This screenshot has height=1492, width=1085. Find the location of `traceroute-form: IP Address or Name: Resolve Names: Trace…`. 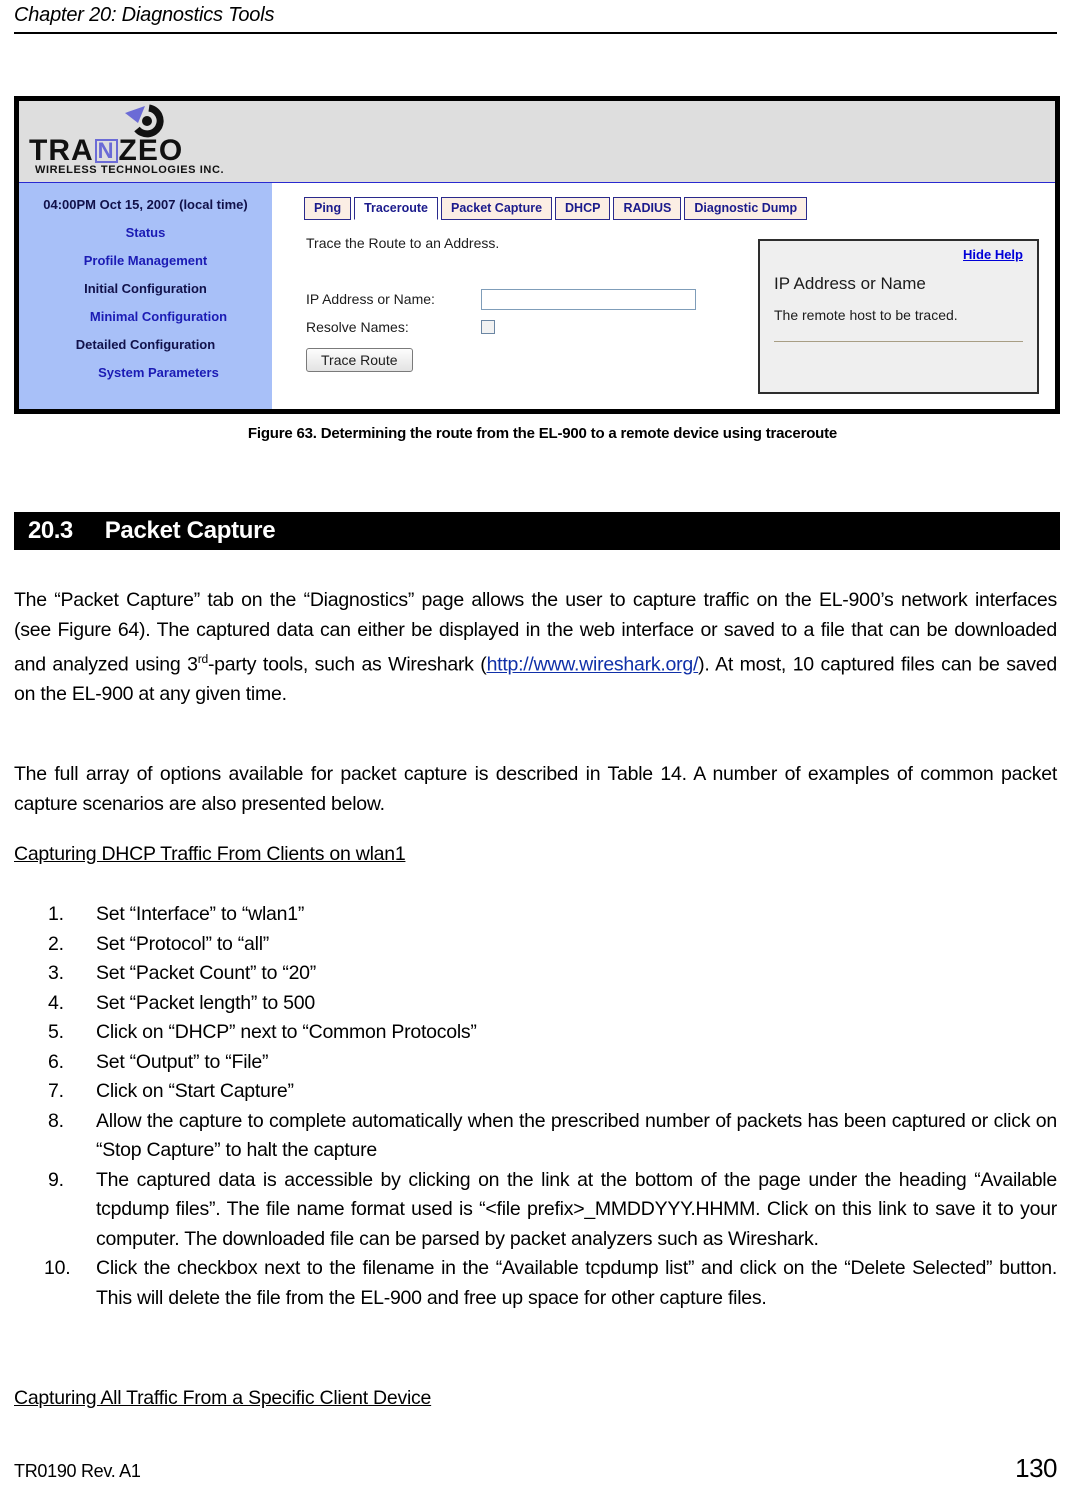

traceroute-form: IP Address or Name: Resolve Names: Trace… is located at coordinates (521, 329).